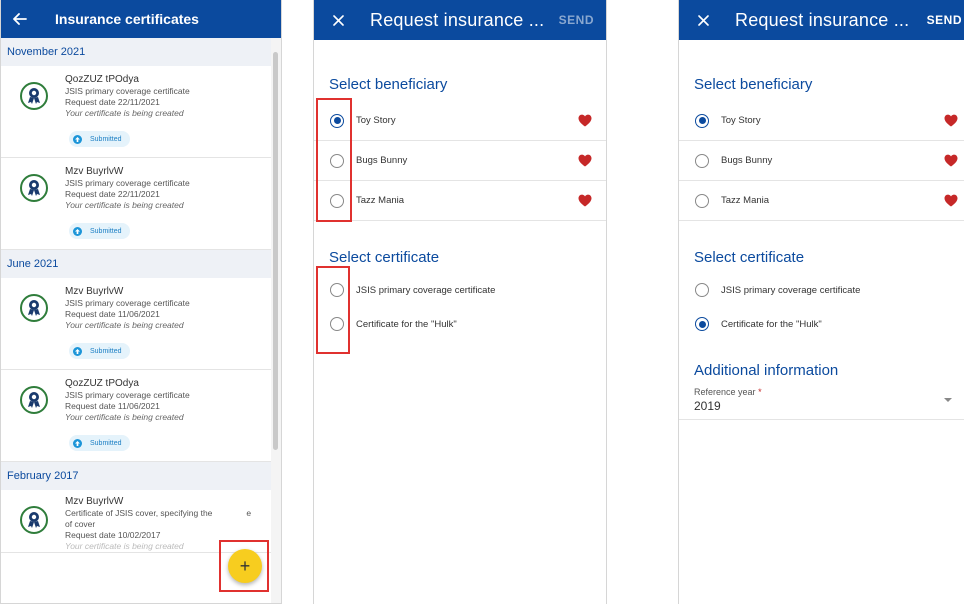  What do you see at coordinates (707, 406) in the screenshot?
I see `reference-year-value: 2019` at bounding box center [707, 406].